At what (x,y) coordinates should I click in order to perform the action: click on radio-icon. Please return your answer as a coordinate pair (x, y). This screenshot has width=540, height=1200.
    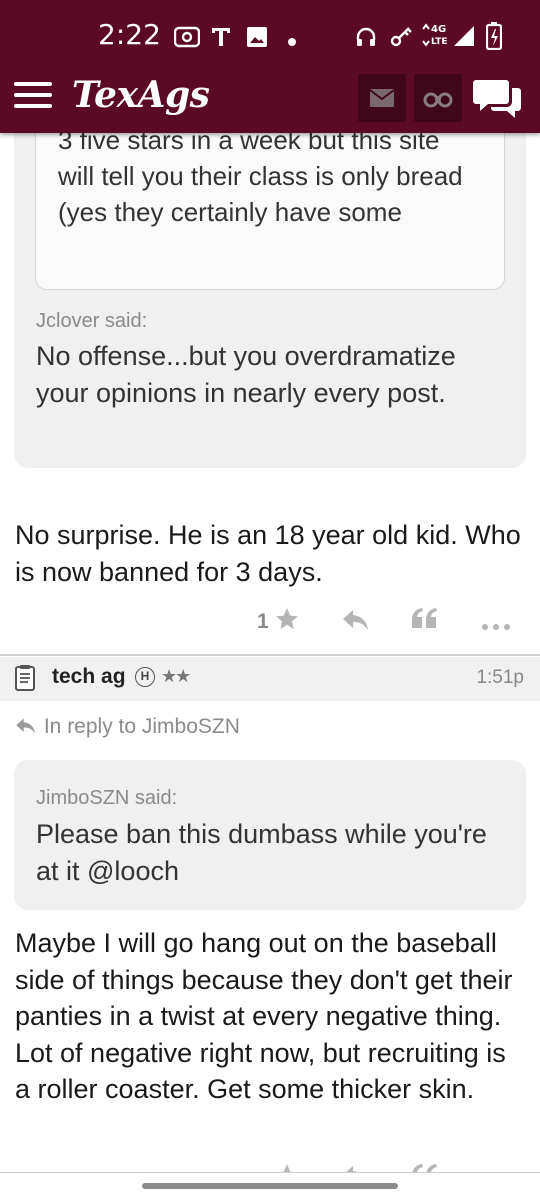
    Looking at the image, I should click on (187, 39).